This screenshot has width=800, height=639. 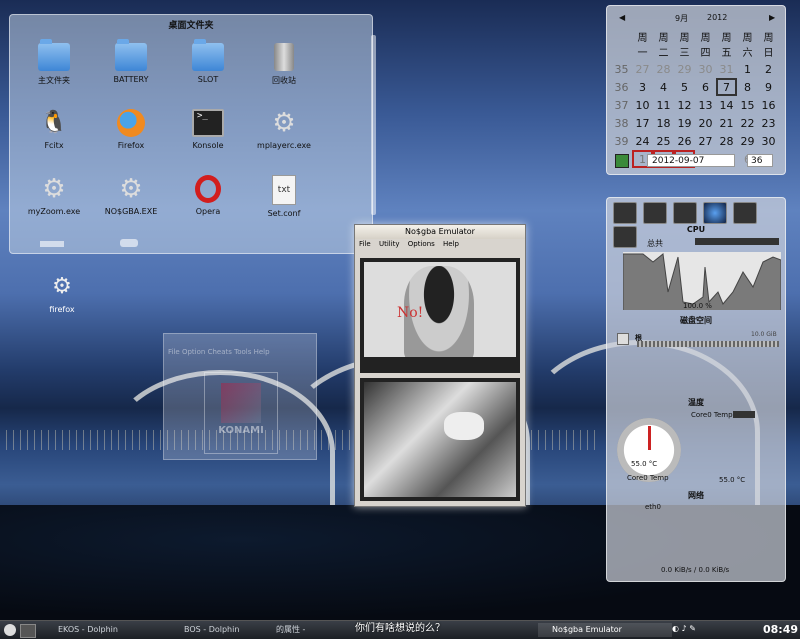 I want to click on partial-gear-icon, so click(x=129, y=243).